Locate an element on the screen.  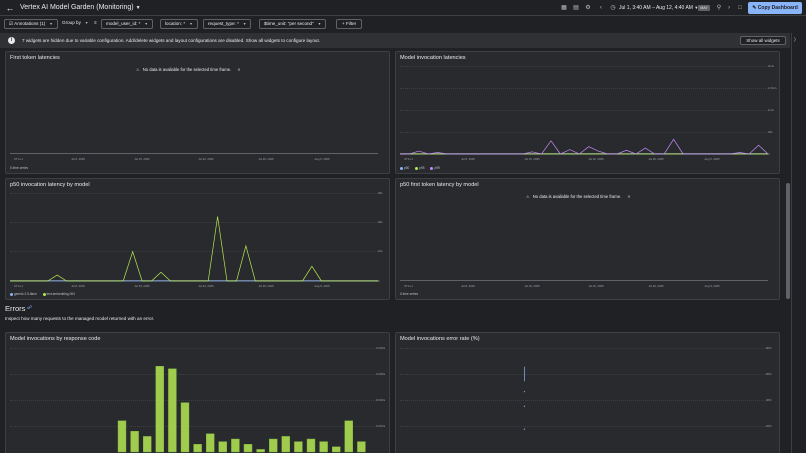
link-icon: ☍ is located at coordinates (29, 308).